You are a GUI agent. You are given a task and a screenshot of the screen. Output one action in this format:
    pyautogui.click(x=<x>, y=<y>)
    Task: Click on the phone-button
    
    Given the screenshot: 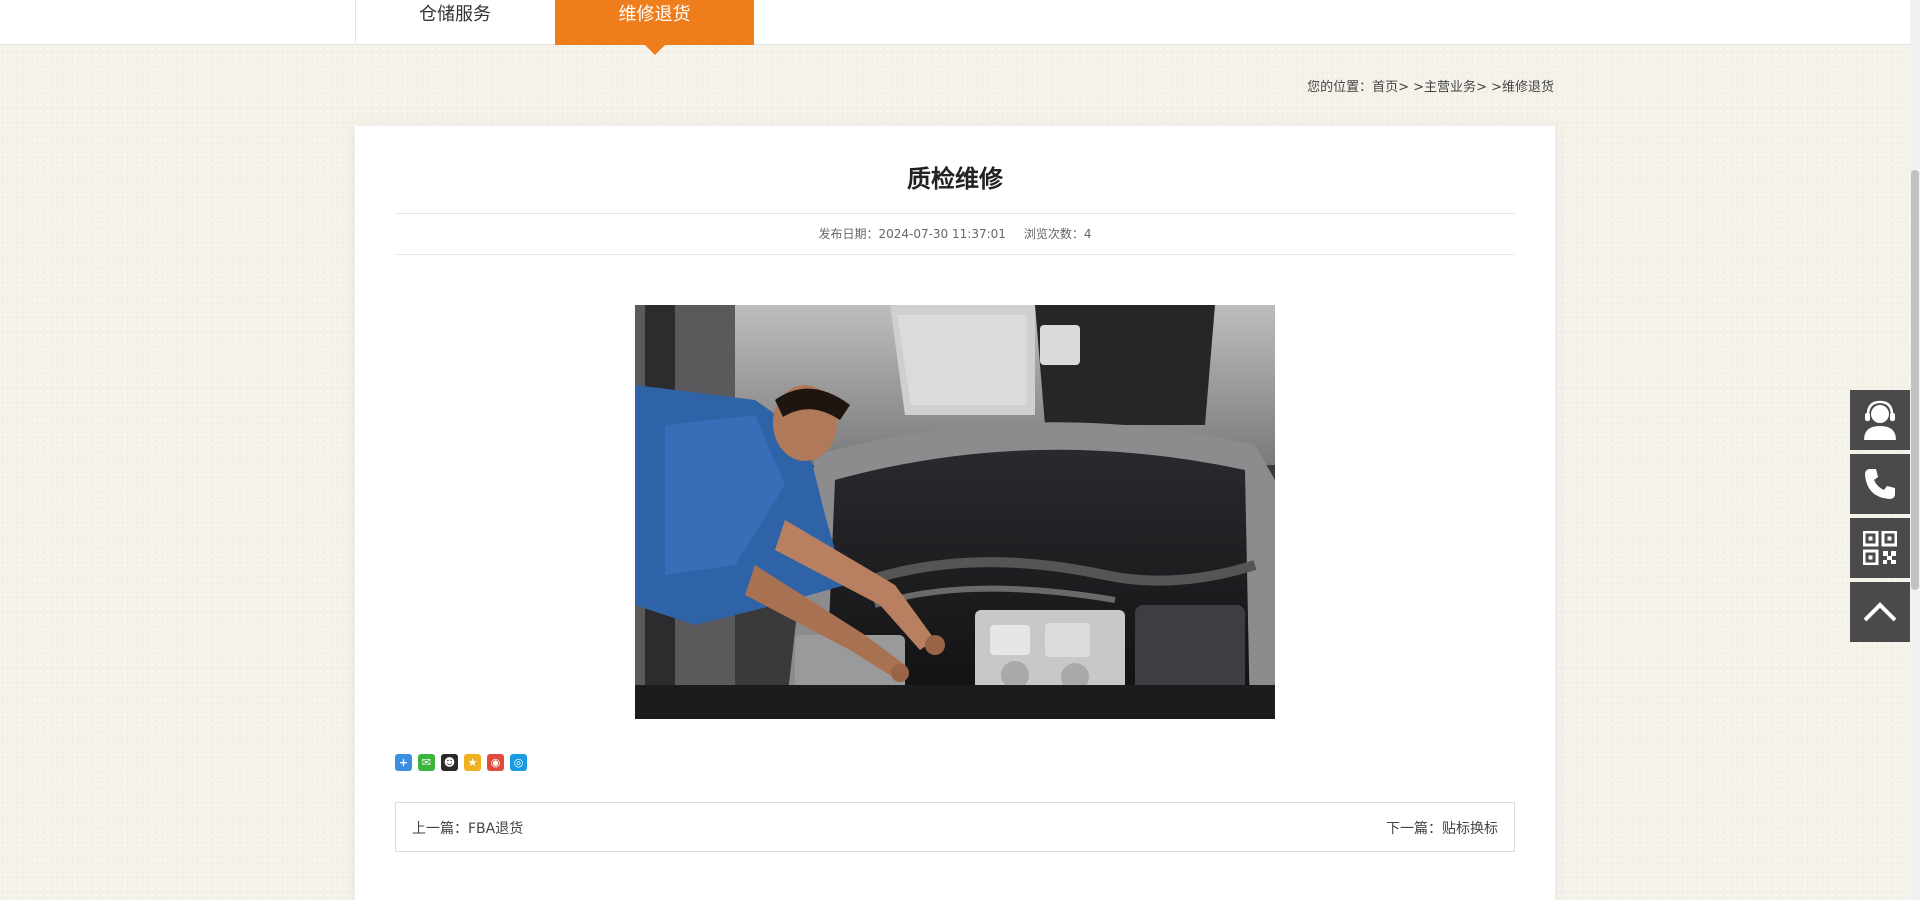 What is the action you would take?
    pyautogui.click(x=1880, y=484)
    